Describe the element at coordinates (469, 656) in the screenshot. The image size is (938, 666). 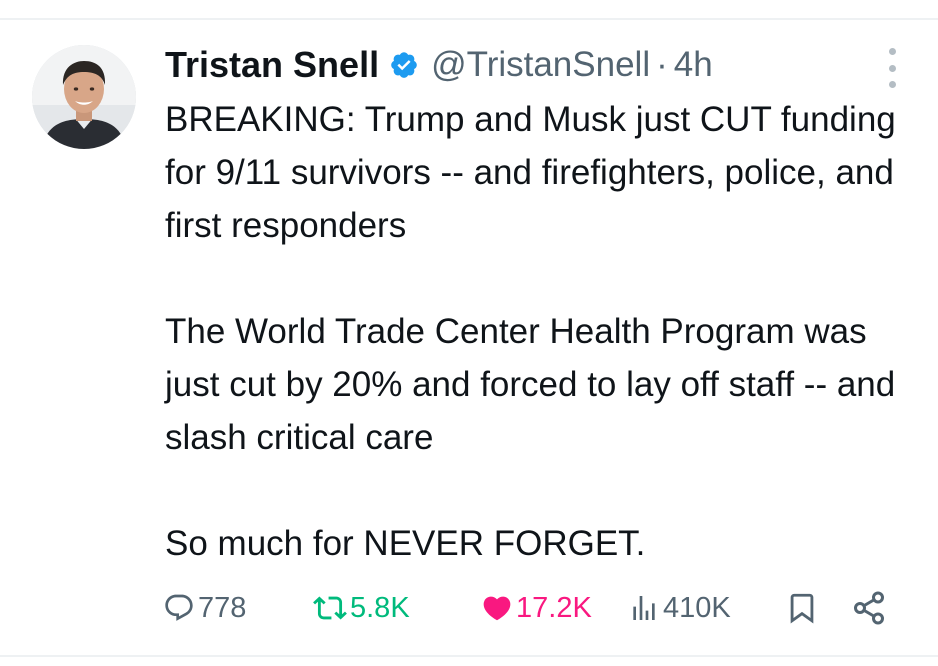
I see `bottom-divider` at that location.